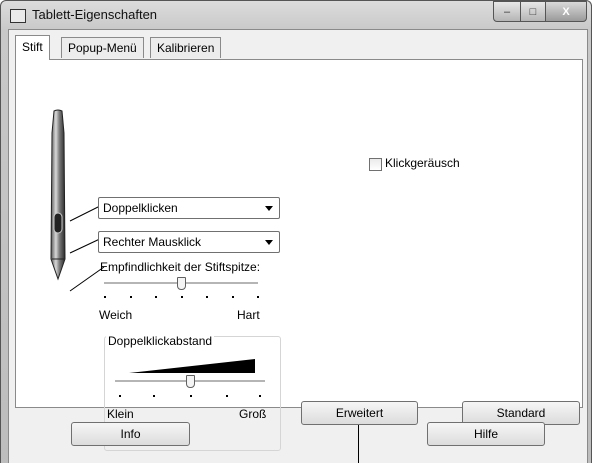 This screenshot has height=463, width=592. I want to click on upper-button-select: Doppelklicken, so click(189, 208).